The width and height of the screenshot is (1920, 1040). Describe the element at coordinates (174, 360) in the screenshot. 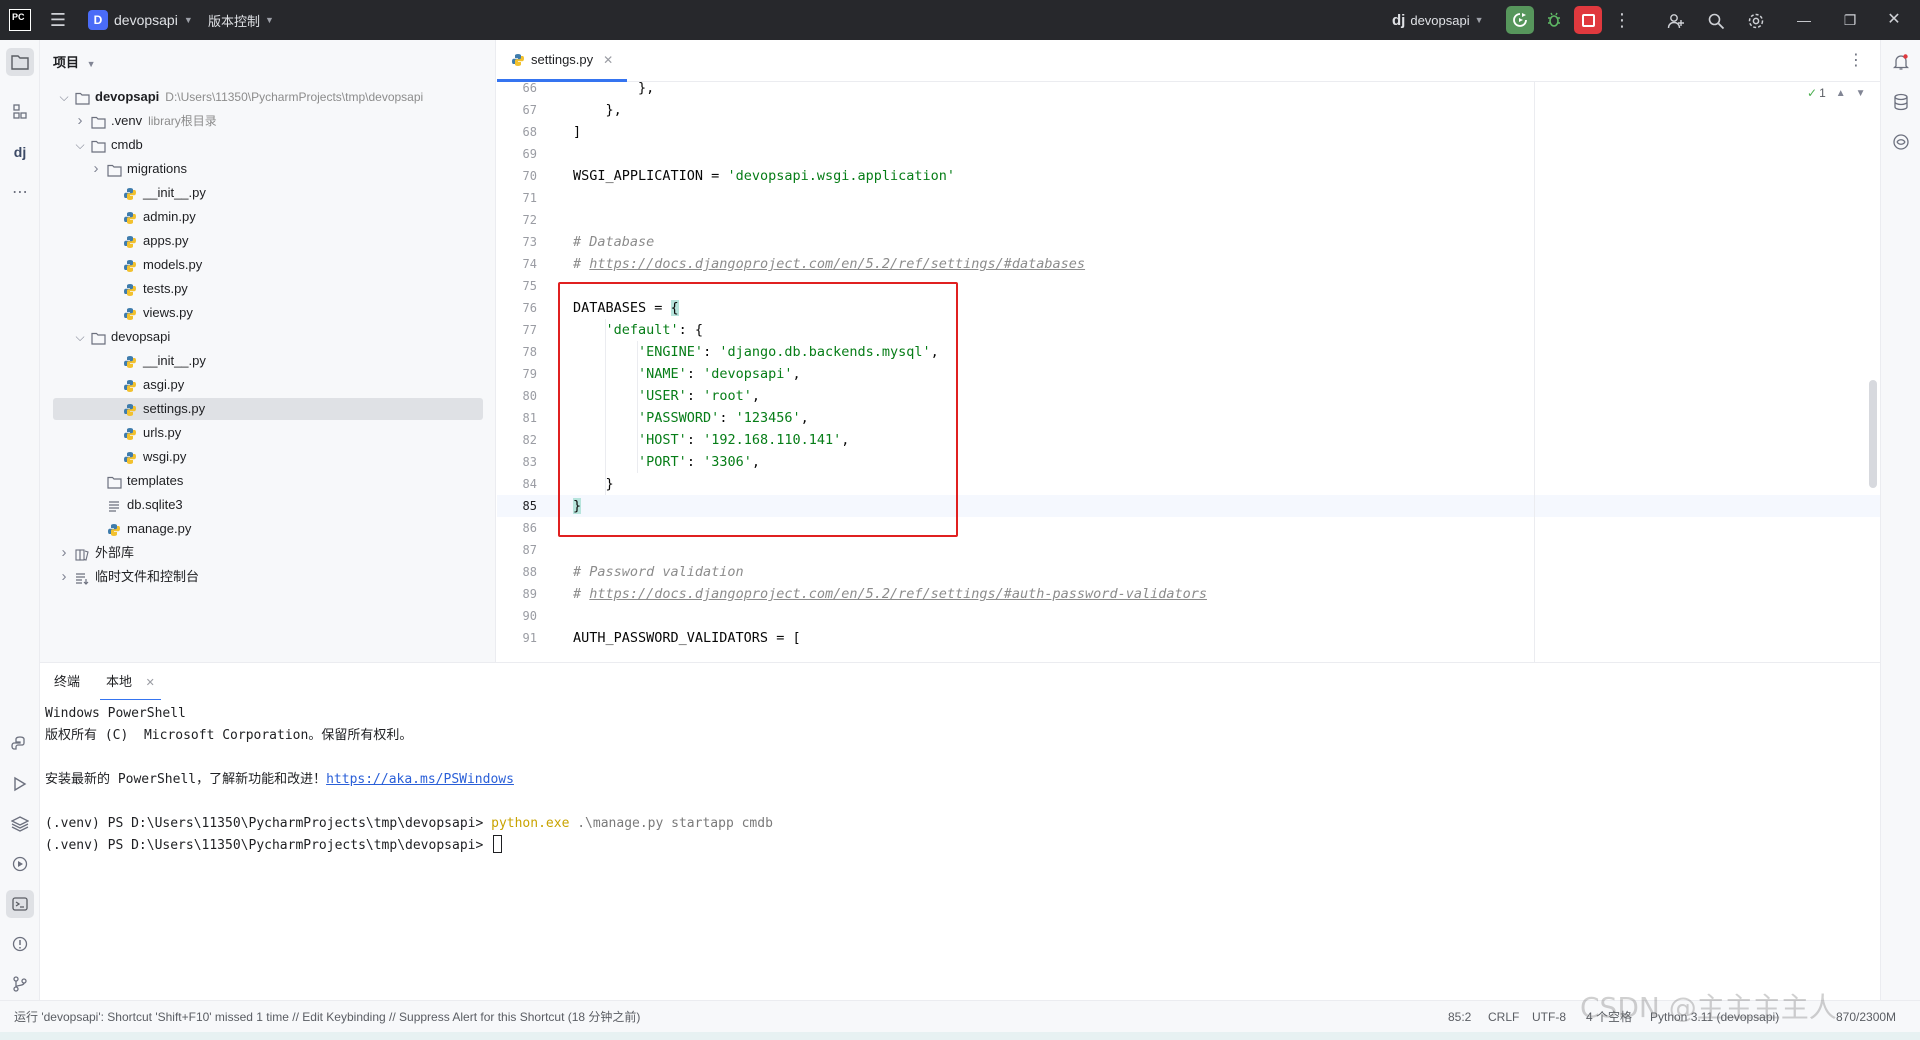

I see `tree-item-name: __init__.py` at that location.